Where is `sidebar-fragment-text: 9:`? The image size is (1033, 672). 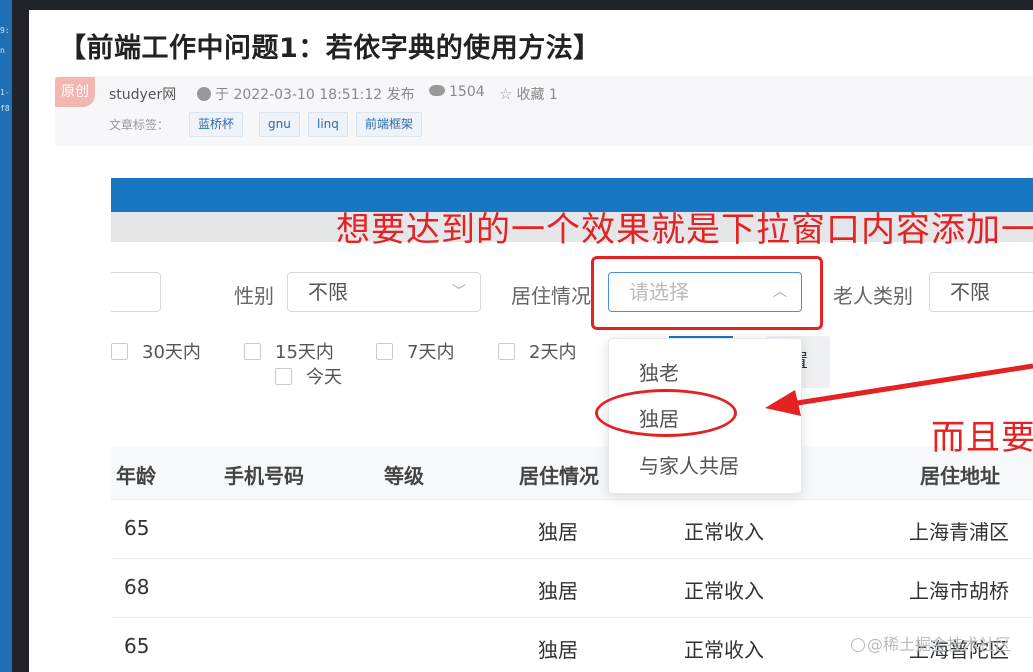 sidebar-fragment-text: 9: is located at coordinates (5, 30).